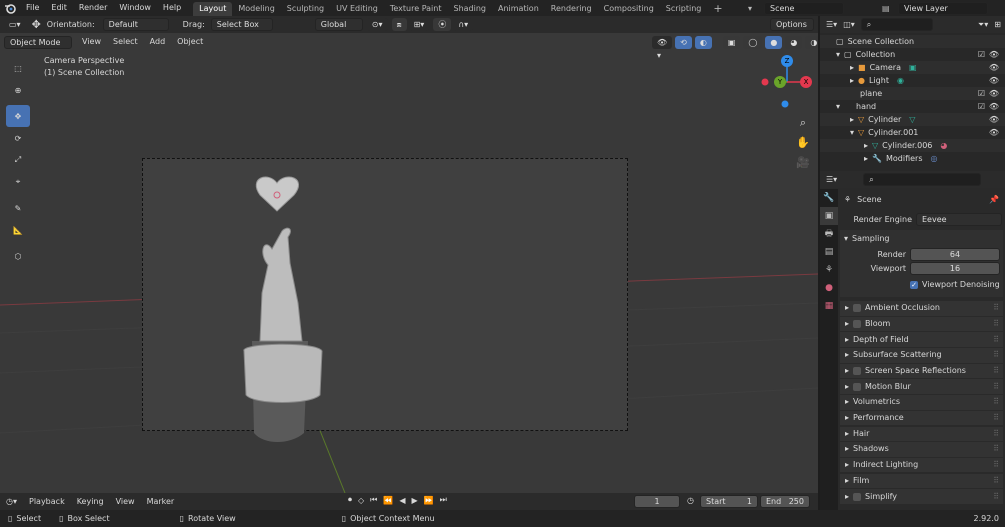 The width and height of the screenshot is (1005, 527). I want to click on gizmo-toggle-icon: ⟲, so click(683, 42).